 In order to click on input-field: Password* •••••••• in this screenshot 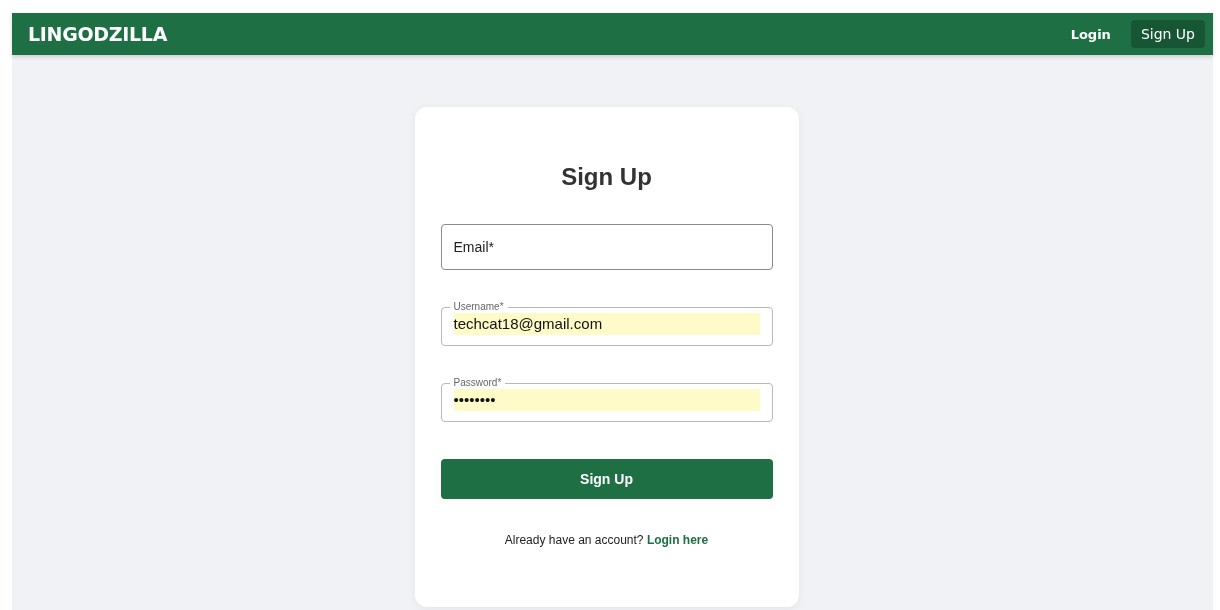, I will do `click(606, 399)`.